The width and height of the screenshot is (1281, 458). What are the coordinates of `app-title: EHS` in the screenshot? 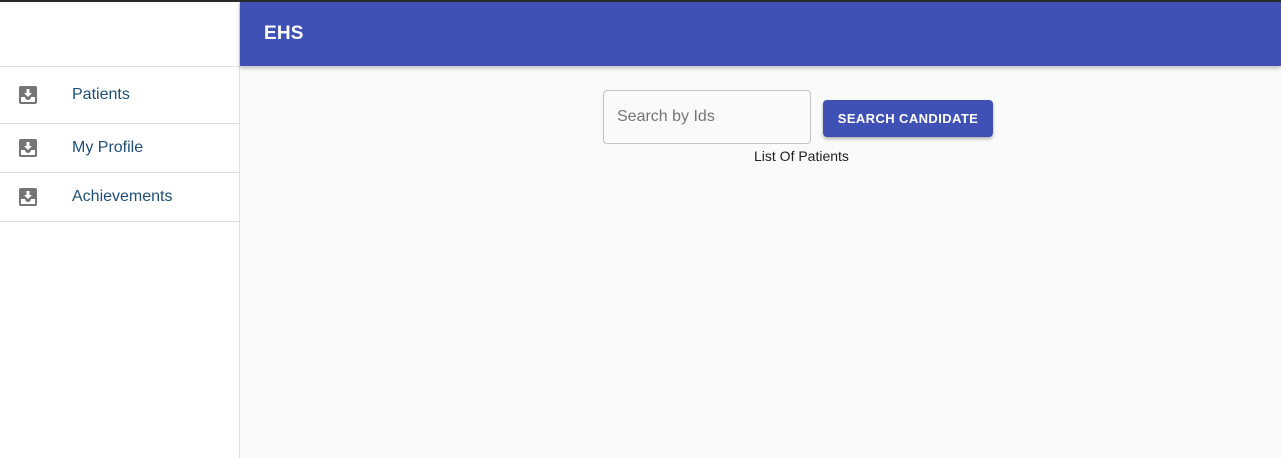 It's located at (284, 33).